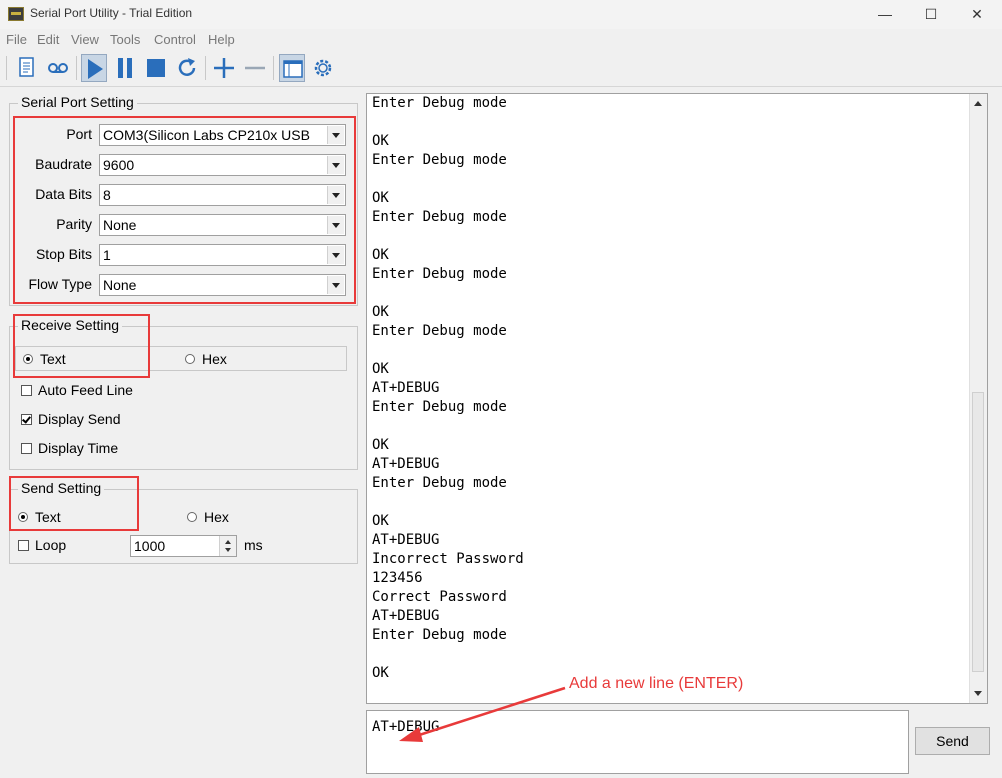 Image resolution: width=1002 pixels, height=778 pixels. What do you see at coordinates (978, 532) in the screenshot?
I see `scrollbar-thumb` at bounding box center [978, 532].